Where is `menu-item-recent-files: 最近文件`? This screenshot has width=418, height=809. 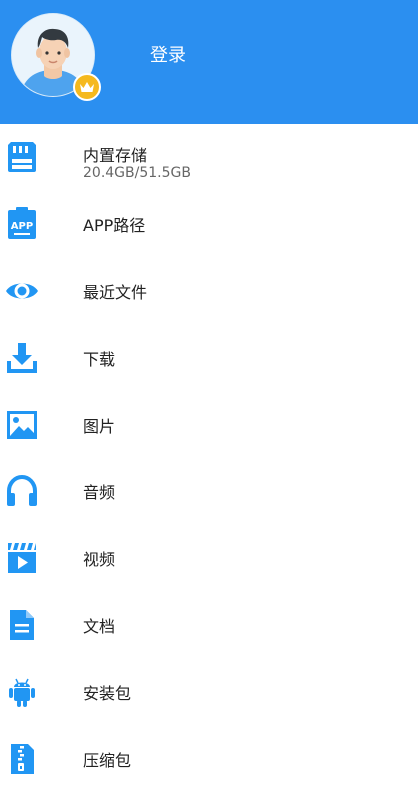
menu-item-recent-files: 最近文件 is located at coordinates (209, 291).